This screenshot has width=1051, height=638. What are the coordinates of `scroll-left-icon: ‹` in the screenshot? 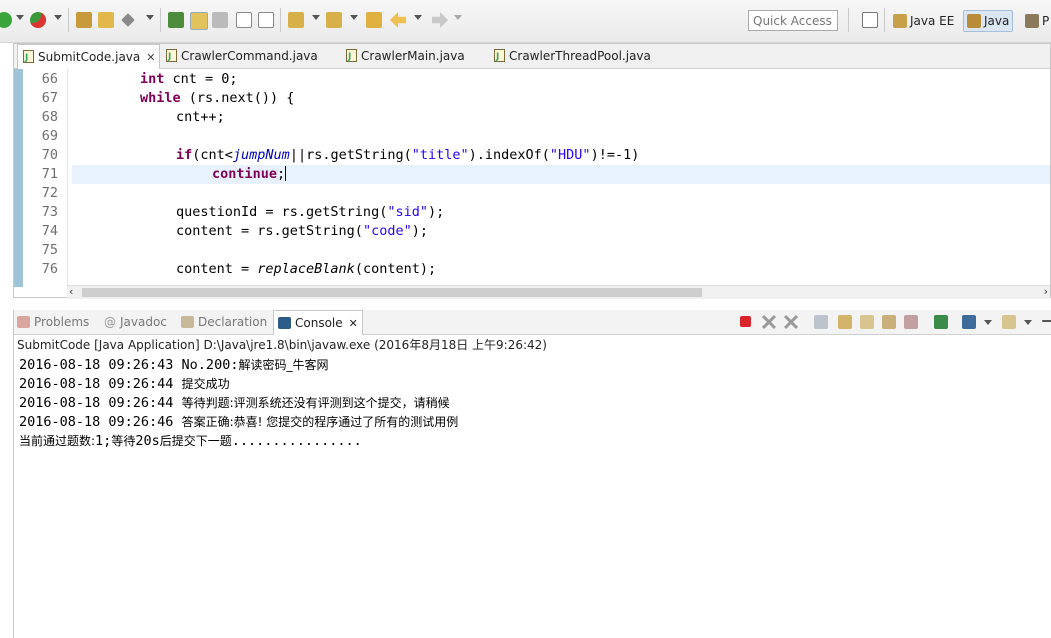 It's located at (71, 291).